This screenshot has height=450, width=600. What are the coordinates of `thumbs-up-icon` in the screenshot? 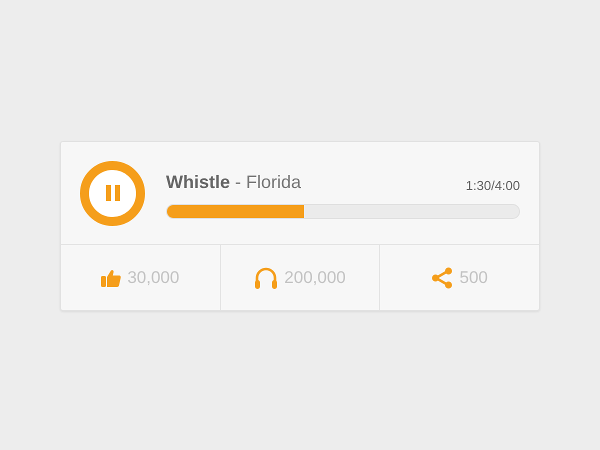 It's located at (111, 277).